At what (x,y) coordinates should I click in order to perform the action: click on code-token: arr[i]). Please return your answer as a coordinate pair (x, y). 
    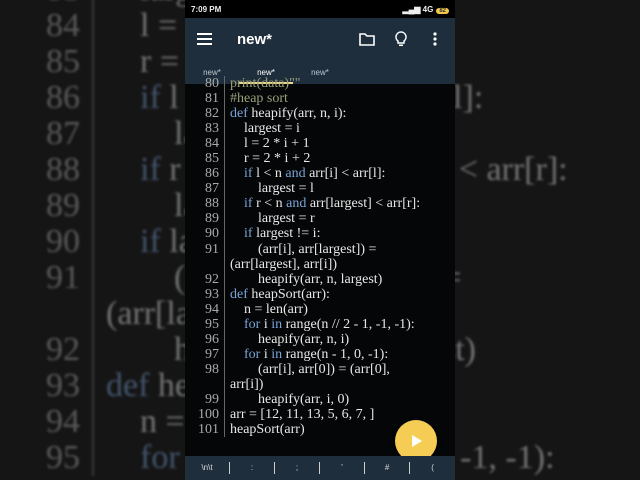
    Looking at the image, I should click on (247, 384).